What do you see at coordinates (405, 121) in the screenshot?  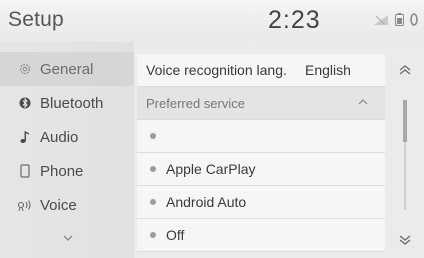 I see `scroll-thumb` at bounding box center [405, 121].